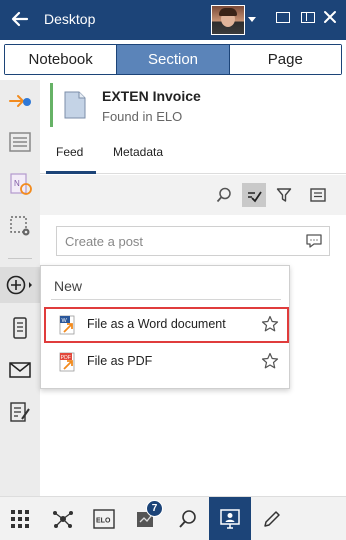 This screenshot has height=540, width=346. I want to click on selection-gear-icon, so click(20, 226).